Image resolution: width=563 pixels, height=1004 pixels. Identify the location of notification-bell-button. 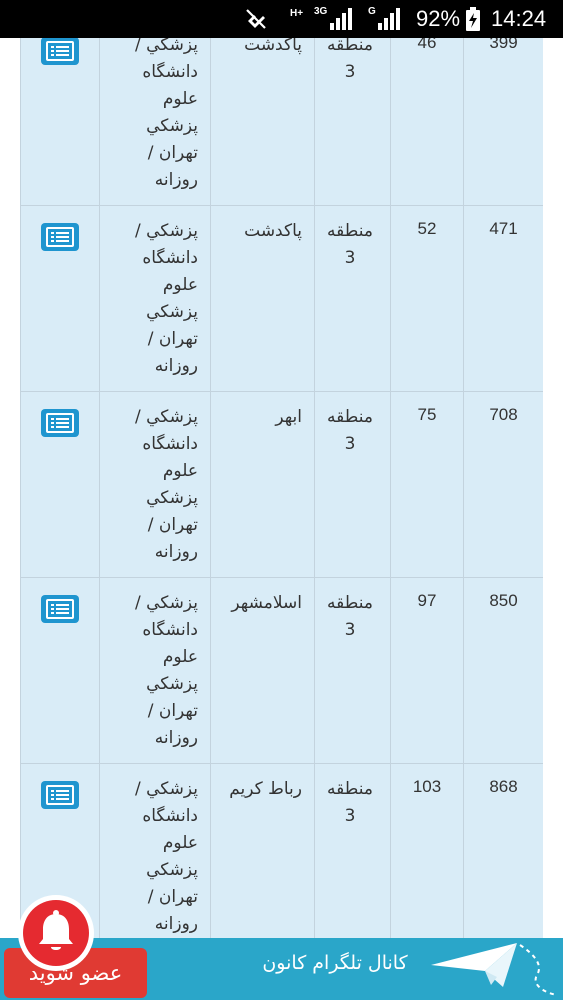
(56, 933).